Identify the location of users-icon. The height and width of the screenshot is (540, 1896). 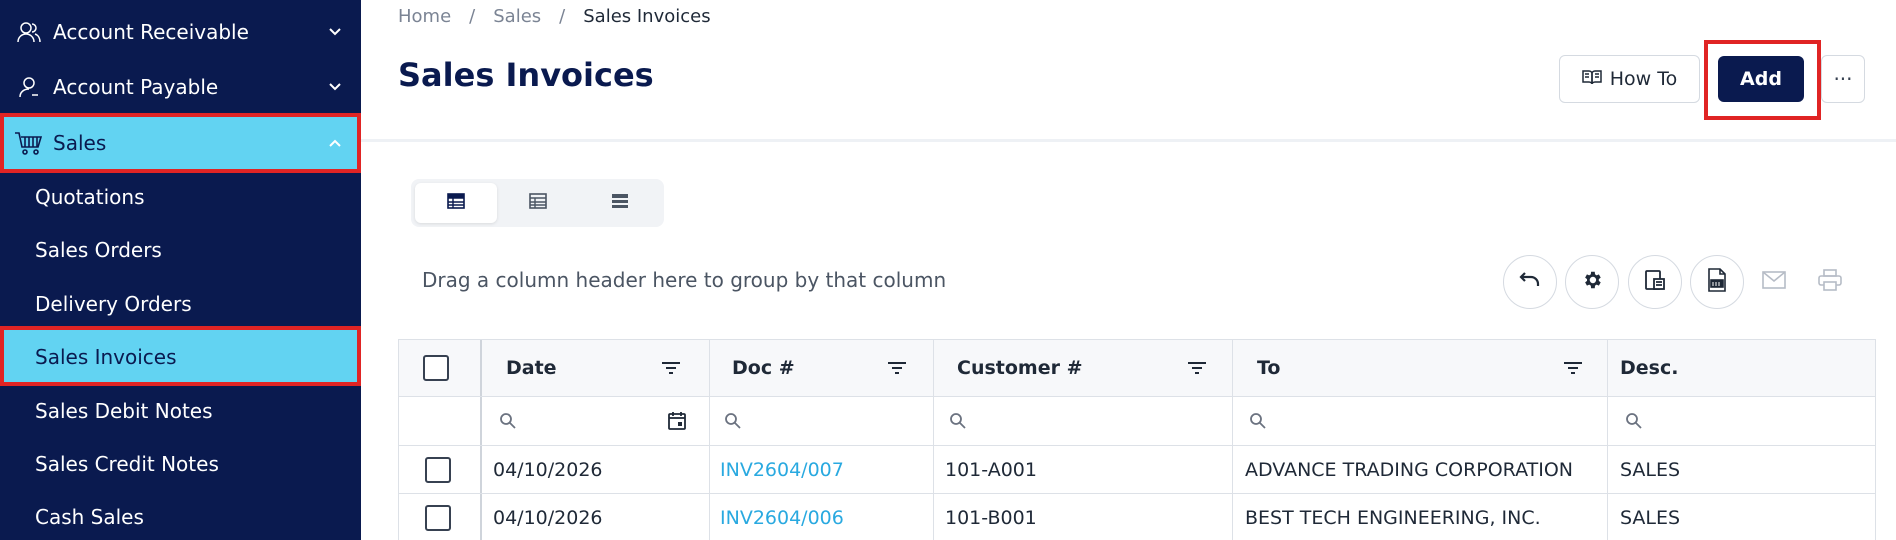
(29, 32).